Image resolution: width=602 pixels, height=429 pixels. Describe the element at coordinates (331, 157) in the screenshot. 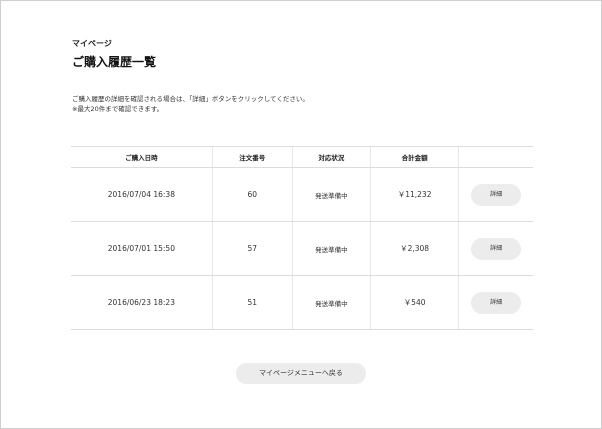

I see `header-status: 対応状況` at that location.